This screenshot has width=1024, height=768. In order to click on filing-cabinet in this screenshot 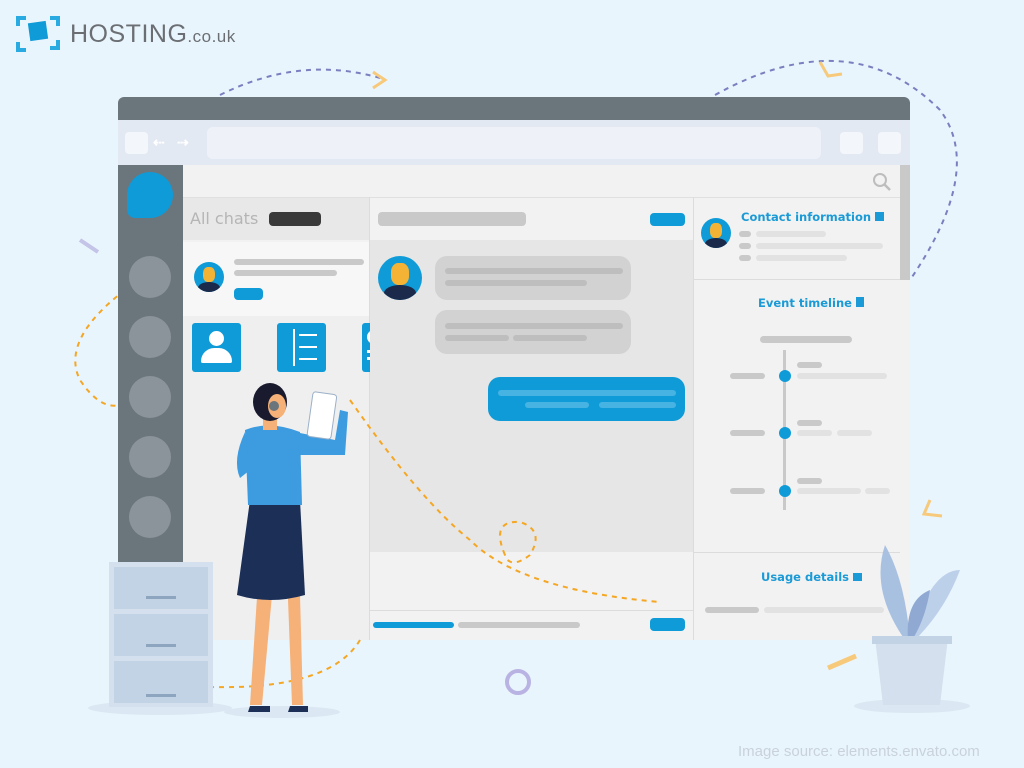, I will do `click(161, 634)`.